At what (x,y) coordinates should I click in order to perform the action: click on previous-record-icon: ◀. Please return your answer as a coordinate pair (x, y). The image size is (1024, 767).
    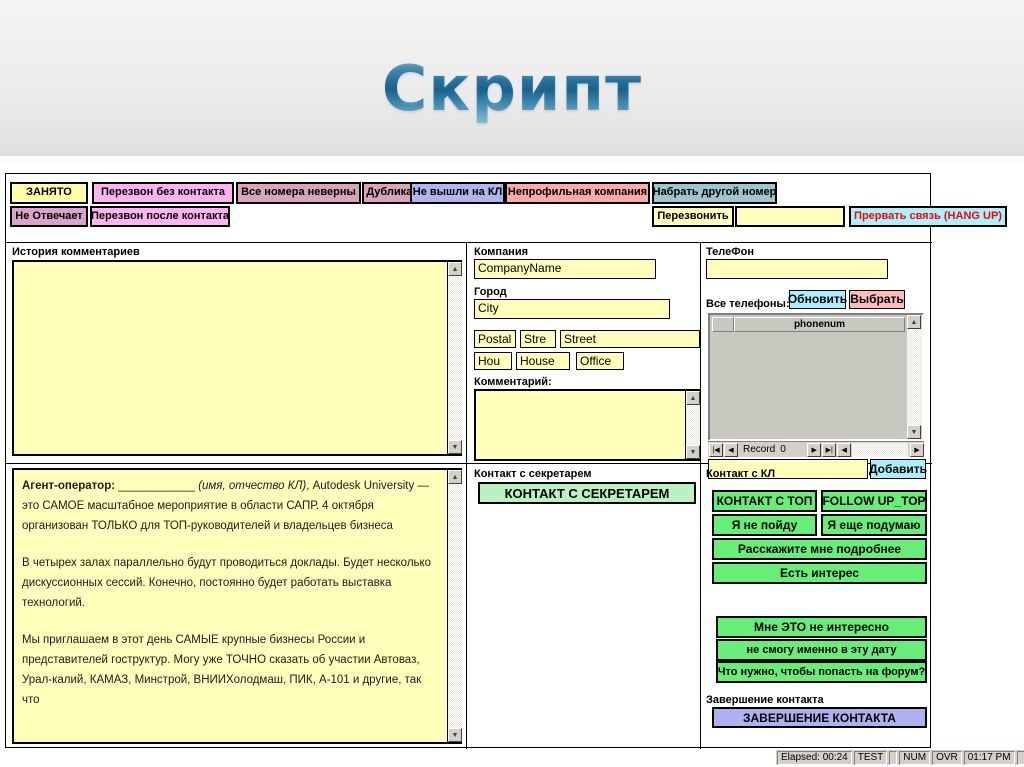
    Looking at the image, I should click on (731, 449).